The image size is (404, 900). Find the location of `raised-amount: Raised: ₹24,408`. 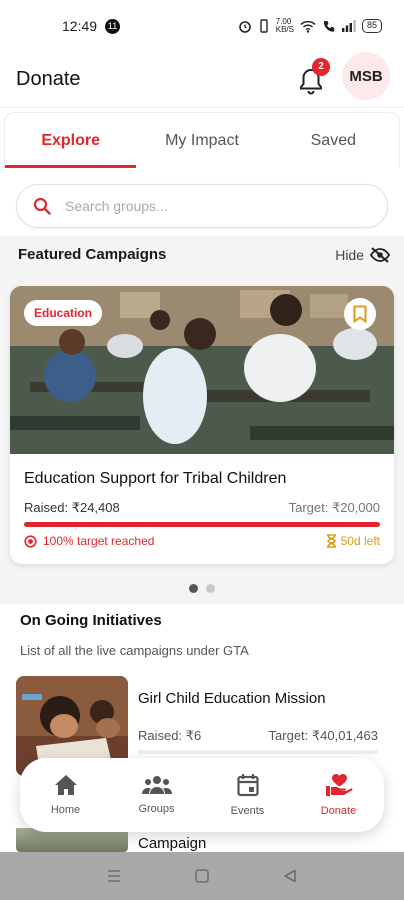

raised-amount: Raised: ₹24,408 is located at coordinates (72, 507).